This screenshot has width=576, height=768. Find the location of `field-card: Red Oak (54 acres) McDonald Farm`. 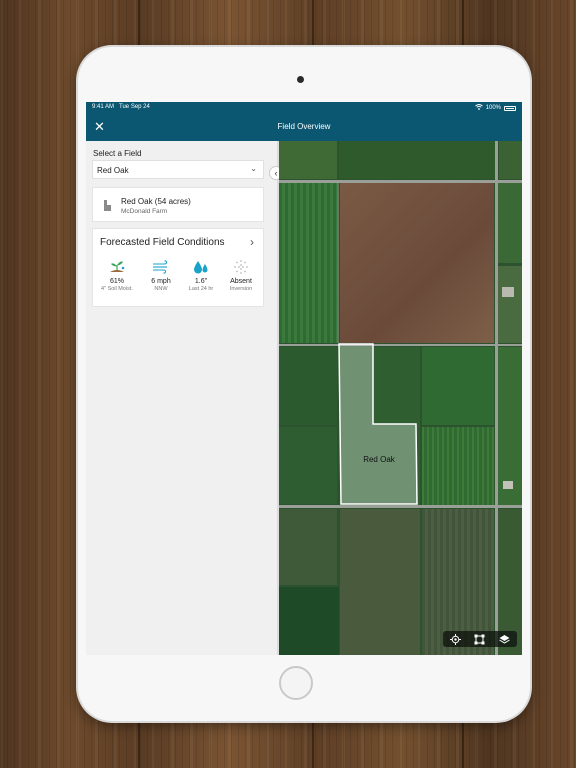

field-card: Red Oak (54 acres) McDonald Farm is located at coordinates (178, 204).